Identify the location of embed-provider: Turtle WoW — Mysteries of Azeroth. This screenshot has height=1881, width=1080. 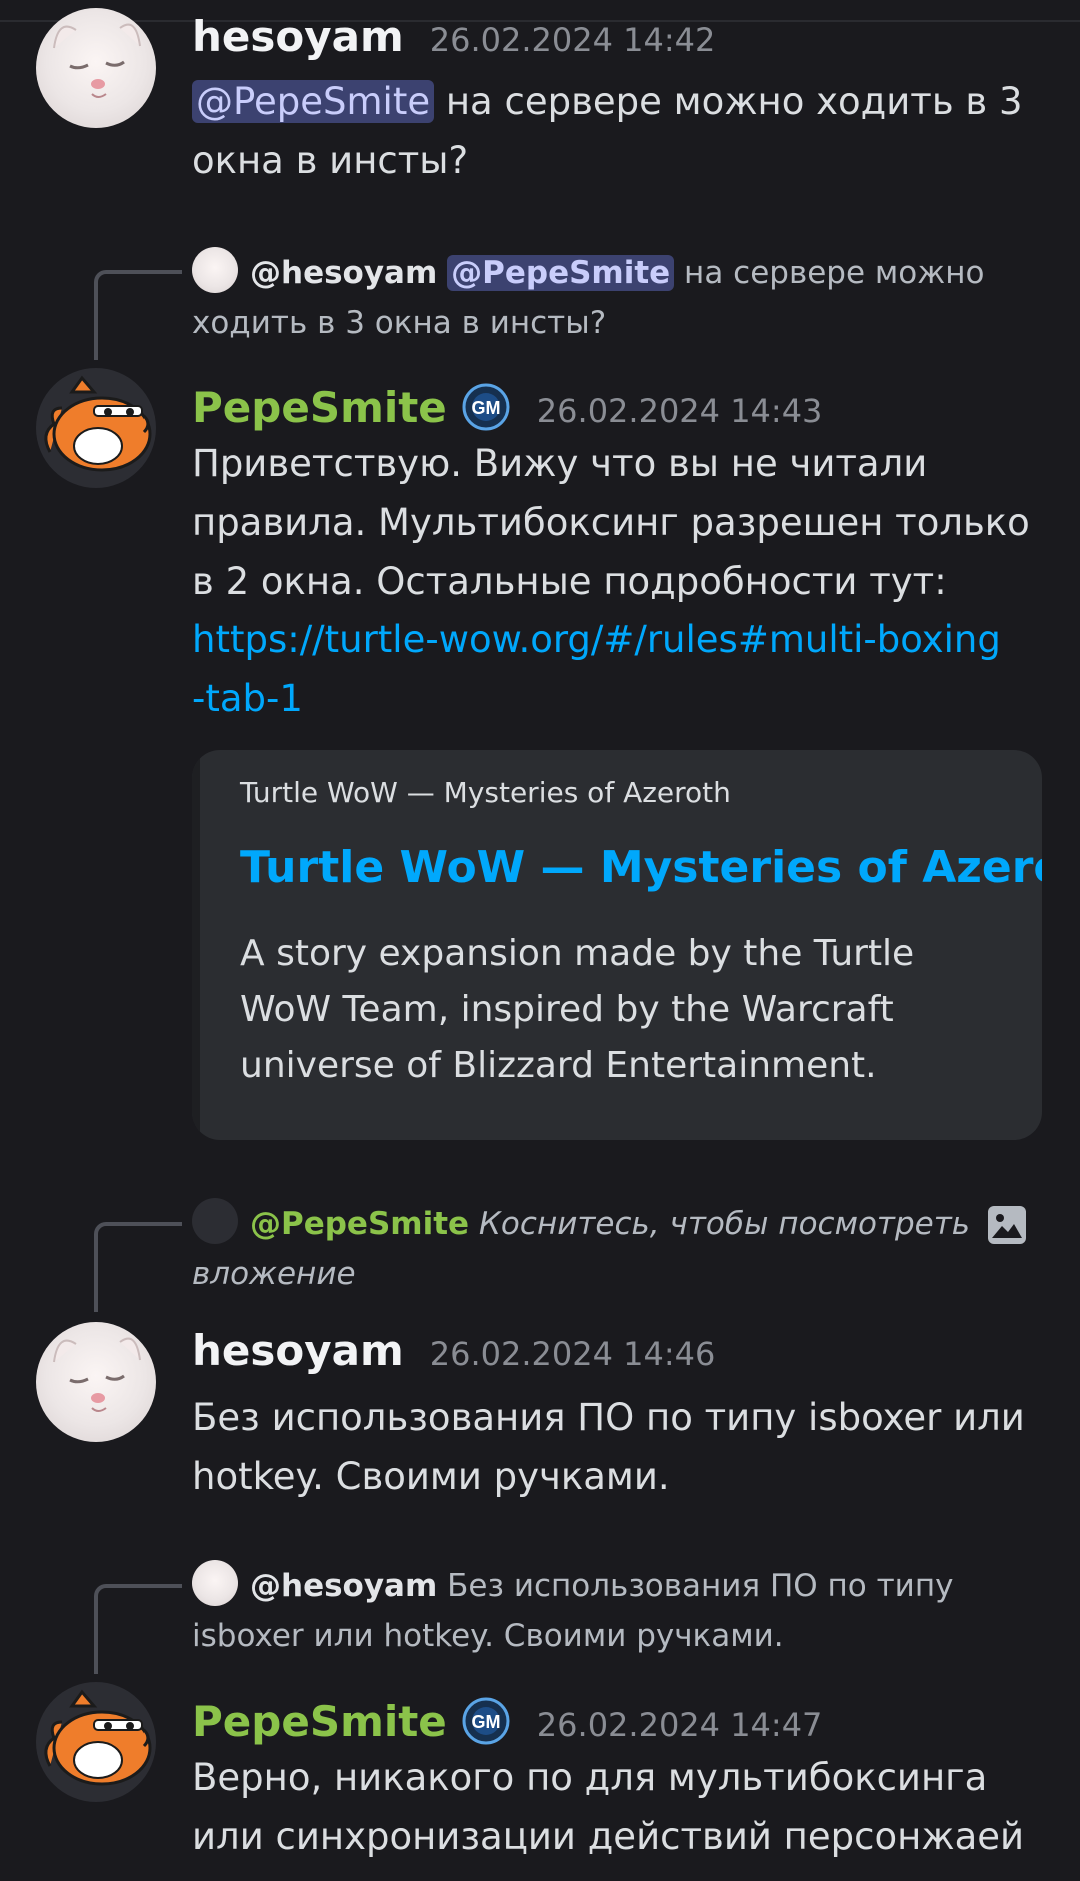
(485, 792).